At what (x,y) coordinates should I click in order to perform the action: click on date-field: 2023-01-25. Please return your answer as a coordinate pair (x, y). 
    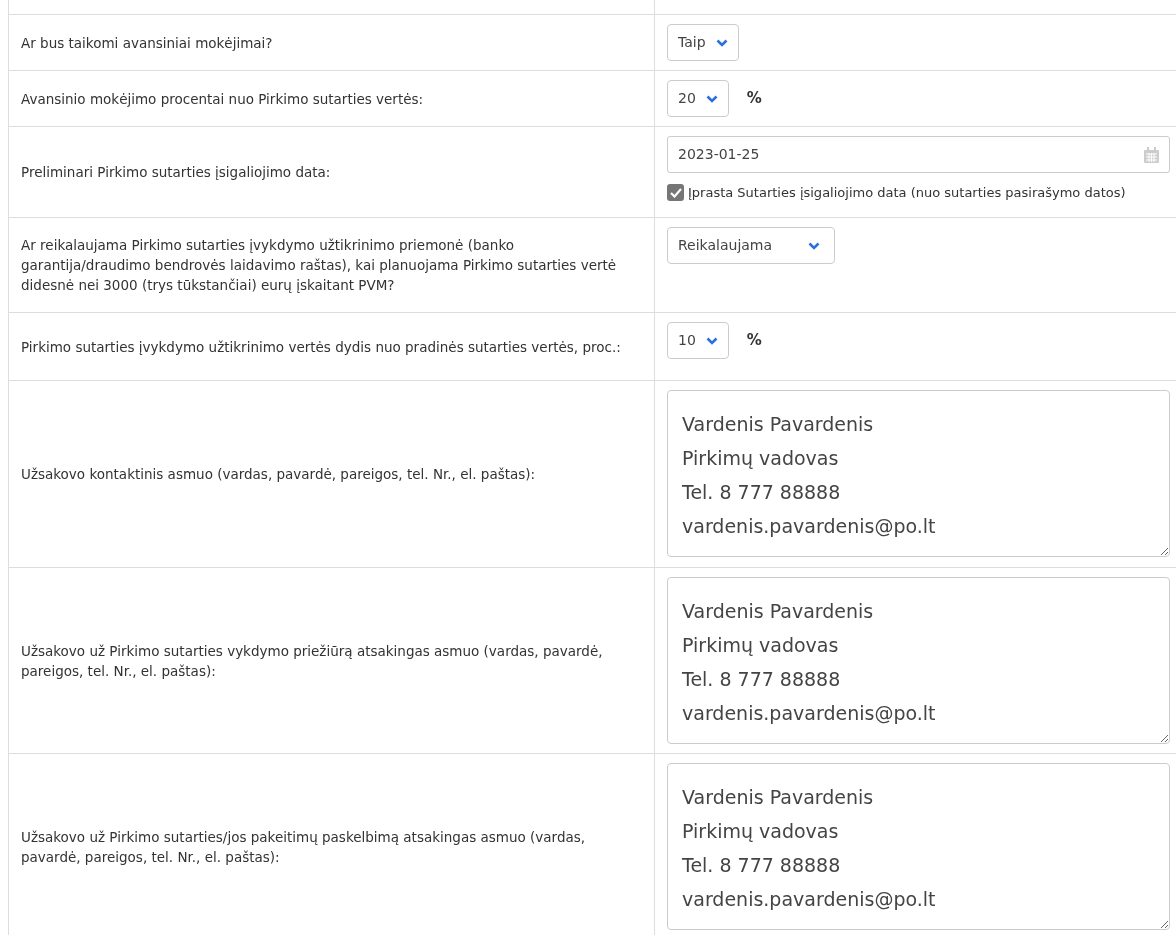
    Looking at the image, I should click on (918, 154).